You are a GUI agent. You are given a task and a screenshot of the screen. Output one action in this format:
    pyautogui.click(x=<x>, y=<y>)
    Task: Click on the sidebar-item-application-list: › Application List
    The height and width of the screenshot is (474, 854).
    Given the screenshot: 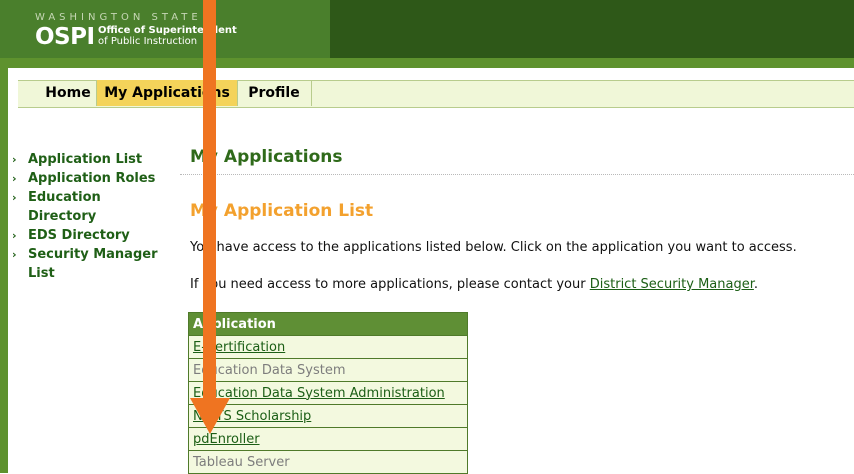 What is the action you would take?
    pyautogui.click(x=92, y=159)
    